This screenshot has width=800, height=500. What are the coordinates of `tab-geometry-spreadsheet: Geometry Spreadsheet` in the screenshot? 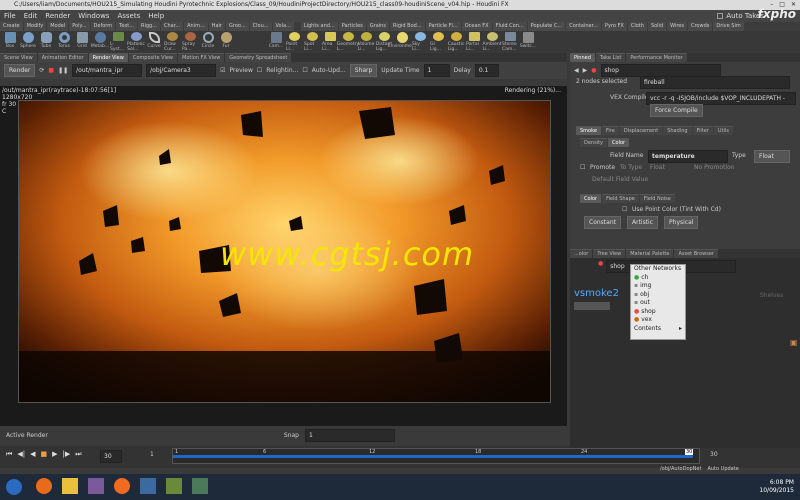 It's located at (258, 57).